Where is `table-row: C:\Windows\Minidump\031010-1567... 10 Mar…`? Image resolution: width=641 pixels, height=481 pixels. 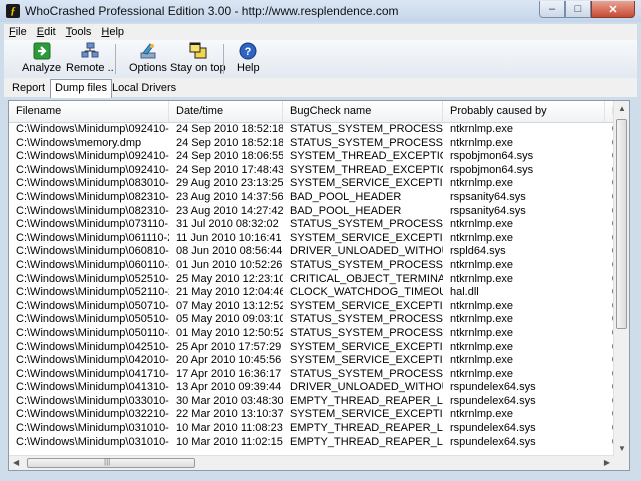
table-row: C:\Windows\Minidump\031010-1567... 10 Mar… is located at coordinates (313, 429).